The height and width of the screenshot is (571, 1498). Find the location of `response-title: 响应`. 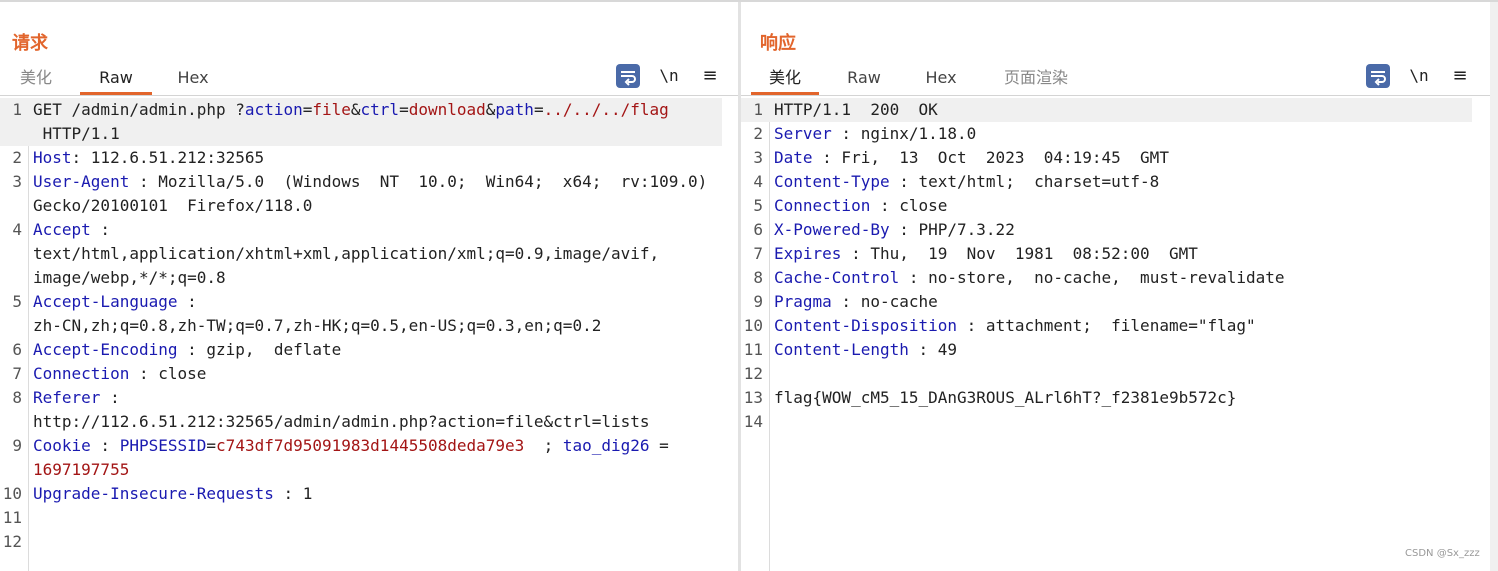

response-title: 响应 is located at coordinates (778, 43).